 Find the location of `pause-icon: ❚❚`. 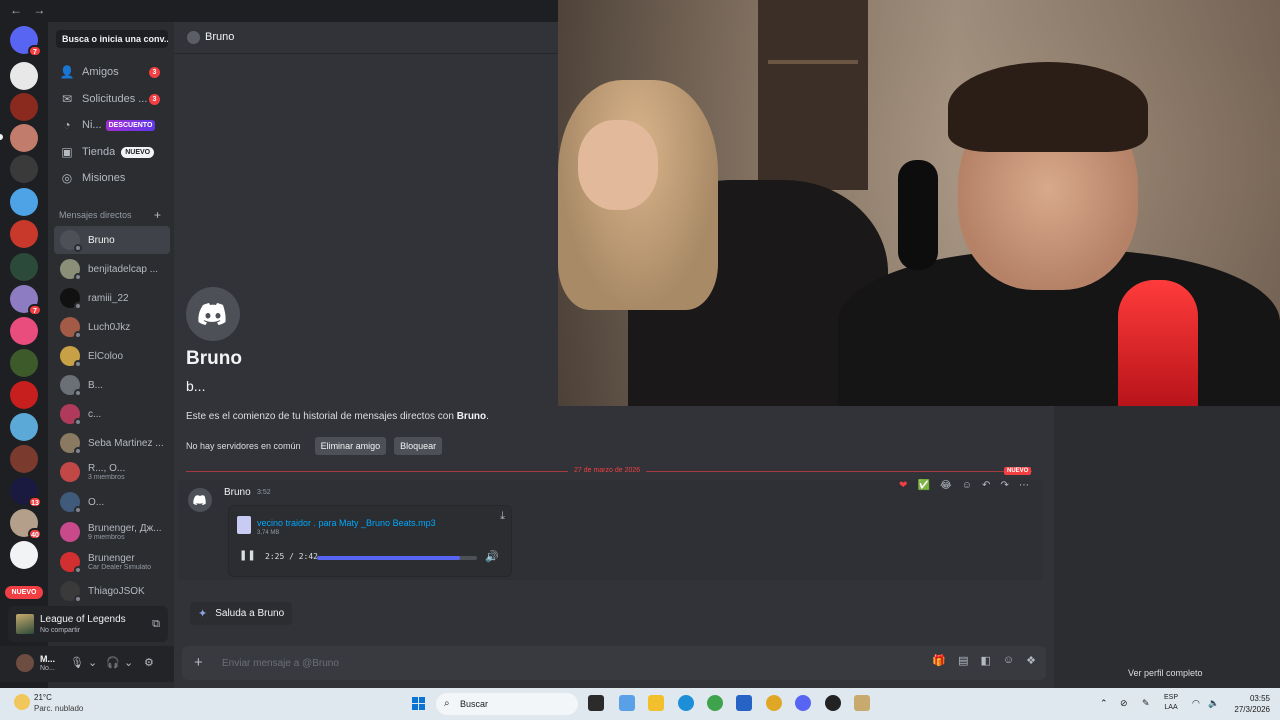

pause-icon: ❚❚ is located at coordinates (247, 555).